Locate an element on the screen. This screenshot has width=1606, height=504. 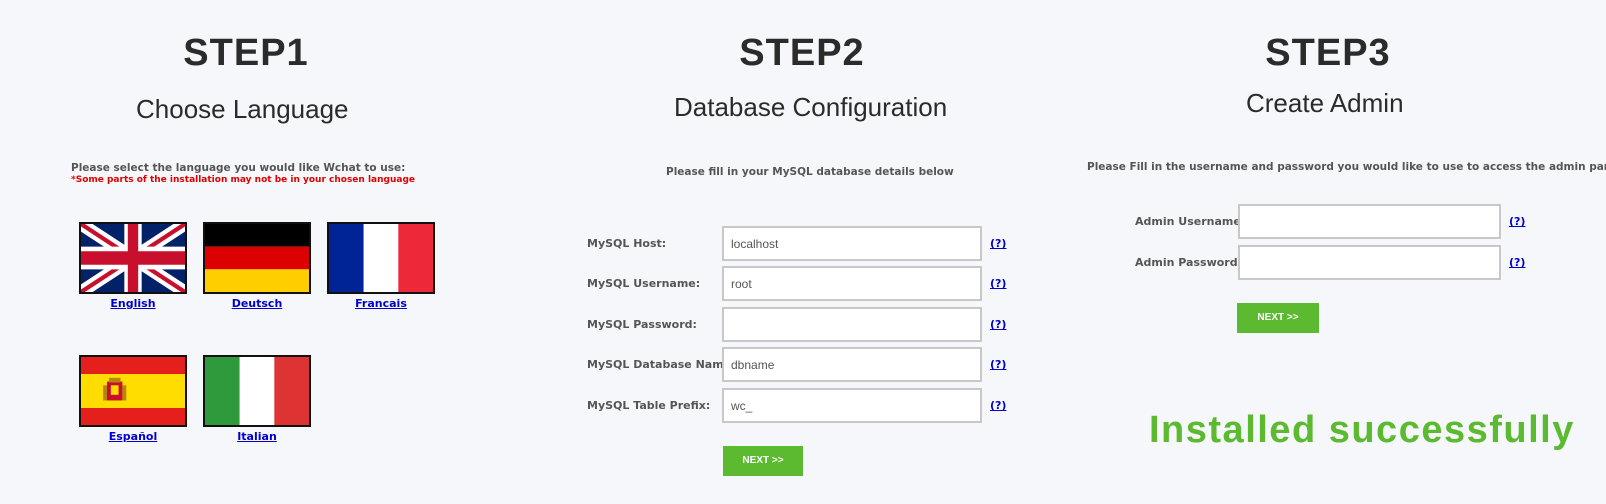
mysql-password-input is located at coordinates (852, 324).